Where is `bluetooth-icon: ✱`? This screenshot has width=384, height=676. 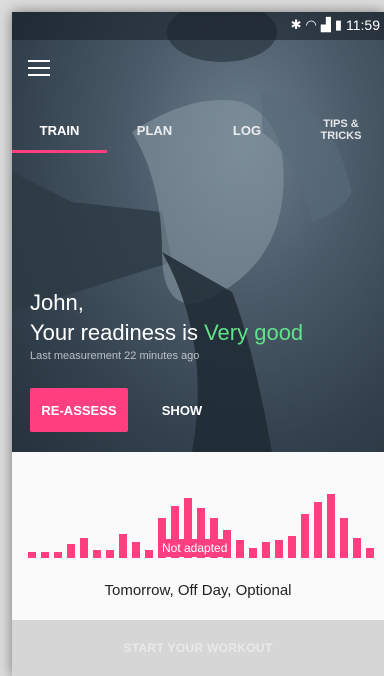 bluetooth-icon: ✱ is located at coordinates (296, 24).